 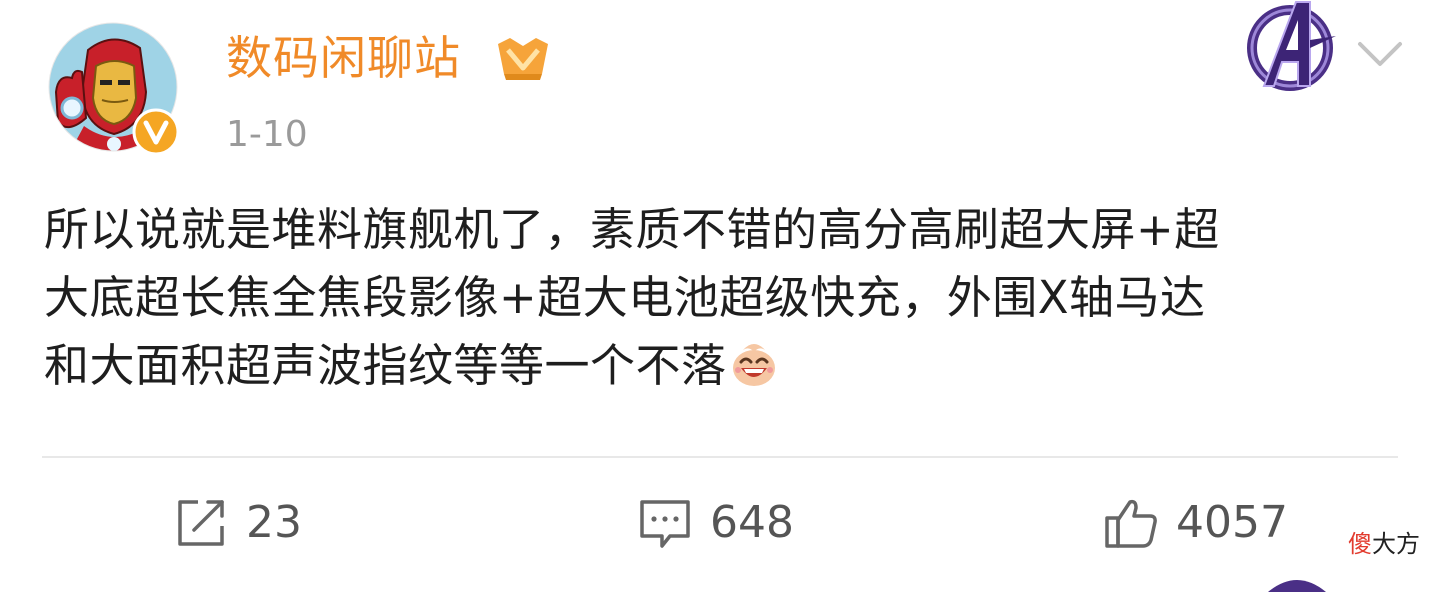 I want to click on watermark: 傻大方, so click(x=1384, y=544).